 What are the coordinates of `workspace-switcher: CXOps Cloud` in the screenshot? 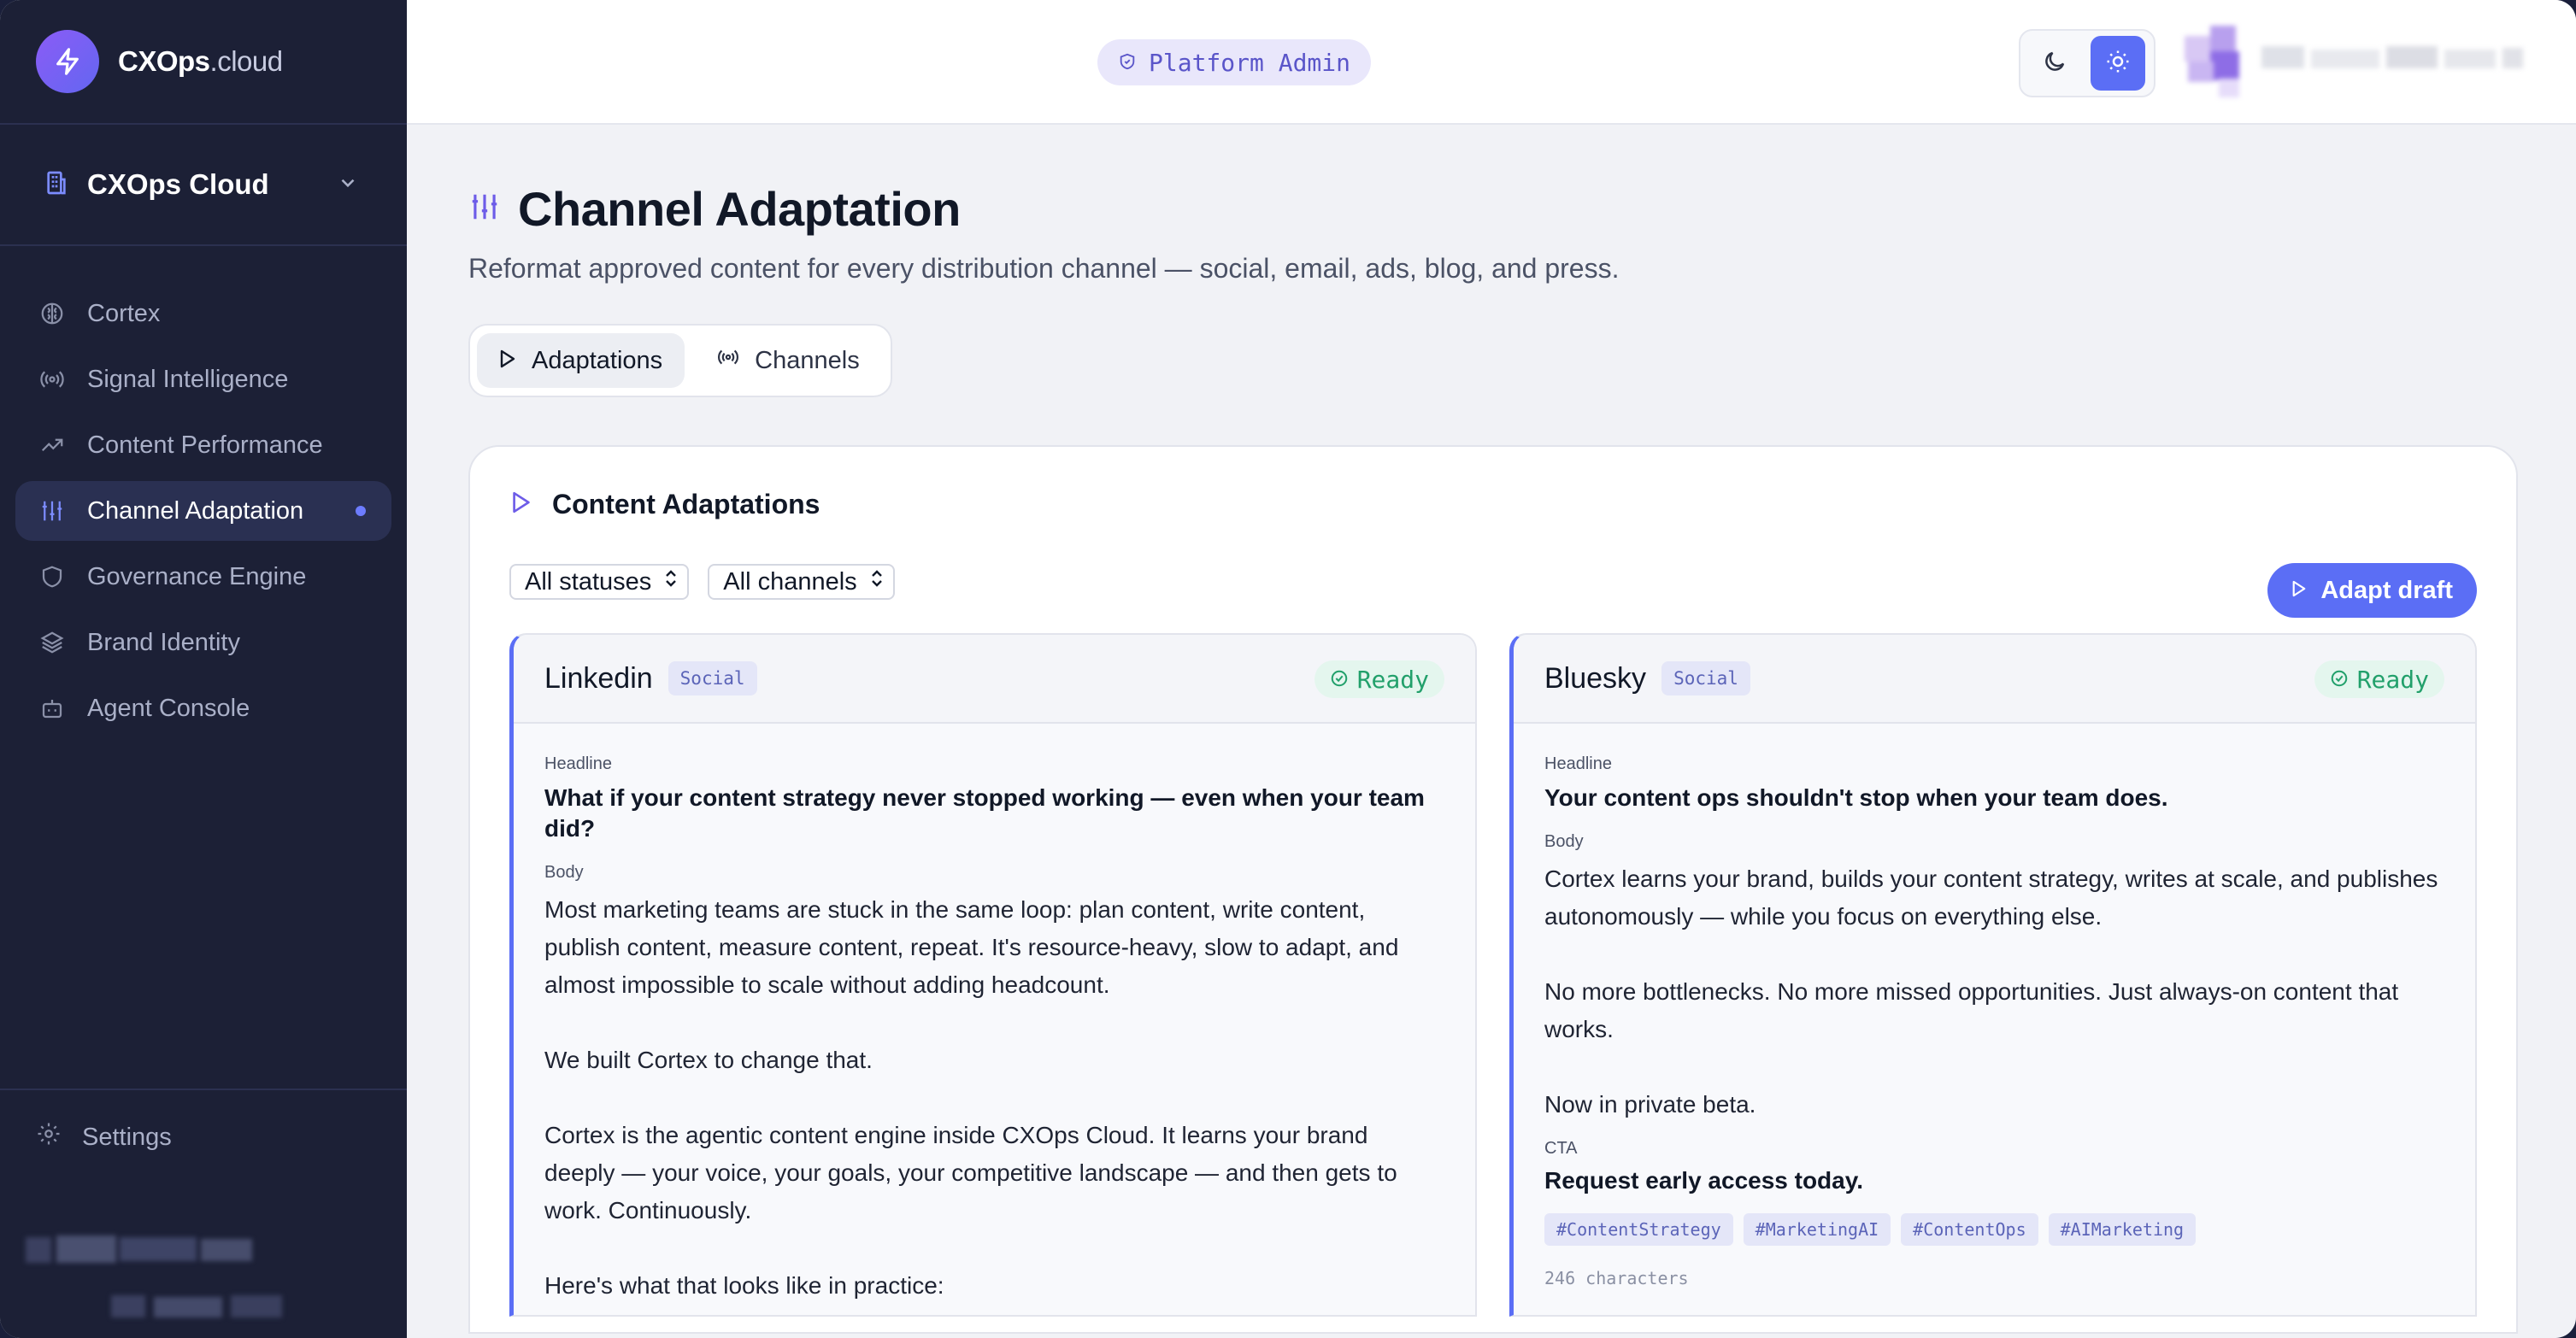 It's located at (203, 184).